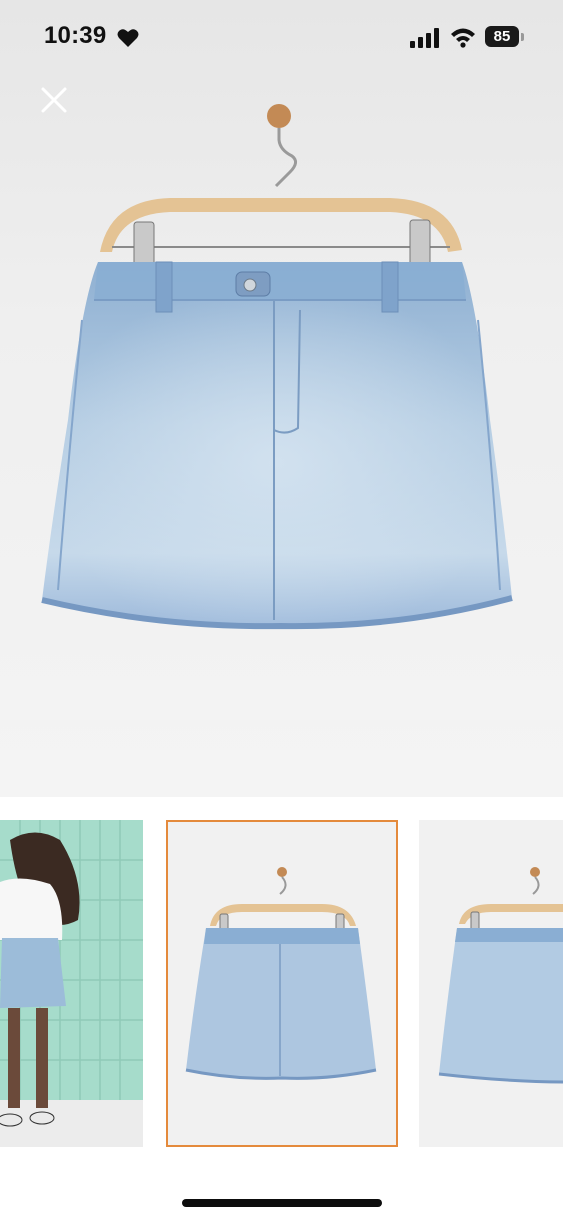  Describe the element at coordinates (75, 35) in the screenshot. I see `status-time: 10:39` at that location.